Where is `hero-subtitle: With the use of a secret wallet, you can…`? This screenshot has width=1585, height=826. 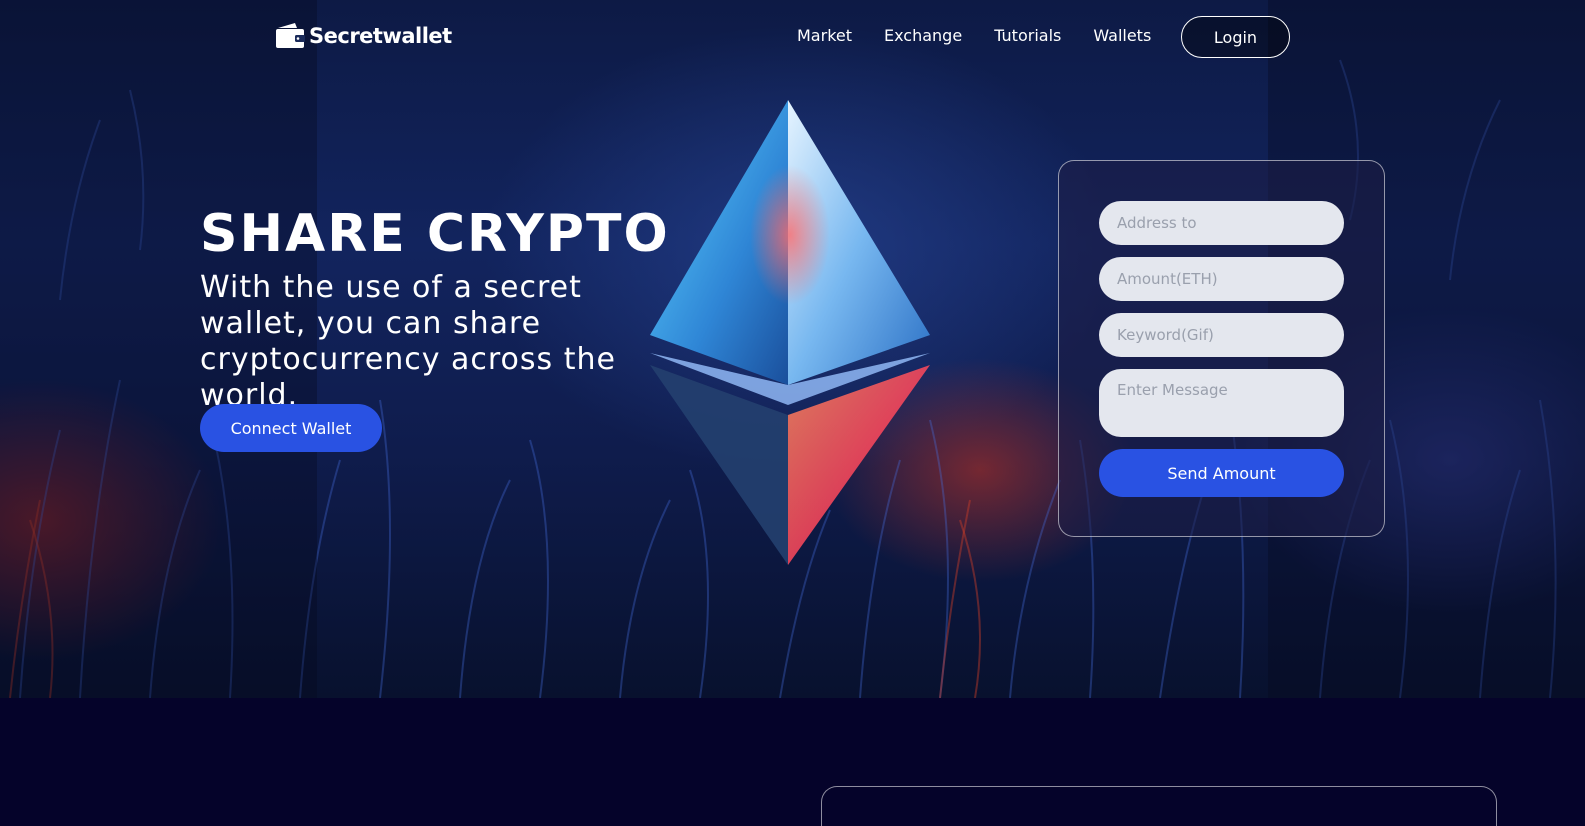 hero-subtitle: With the use of a secret wallet, you can… is located at coordinates (408, 341).